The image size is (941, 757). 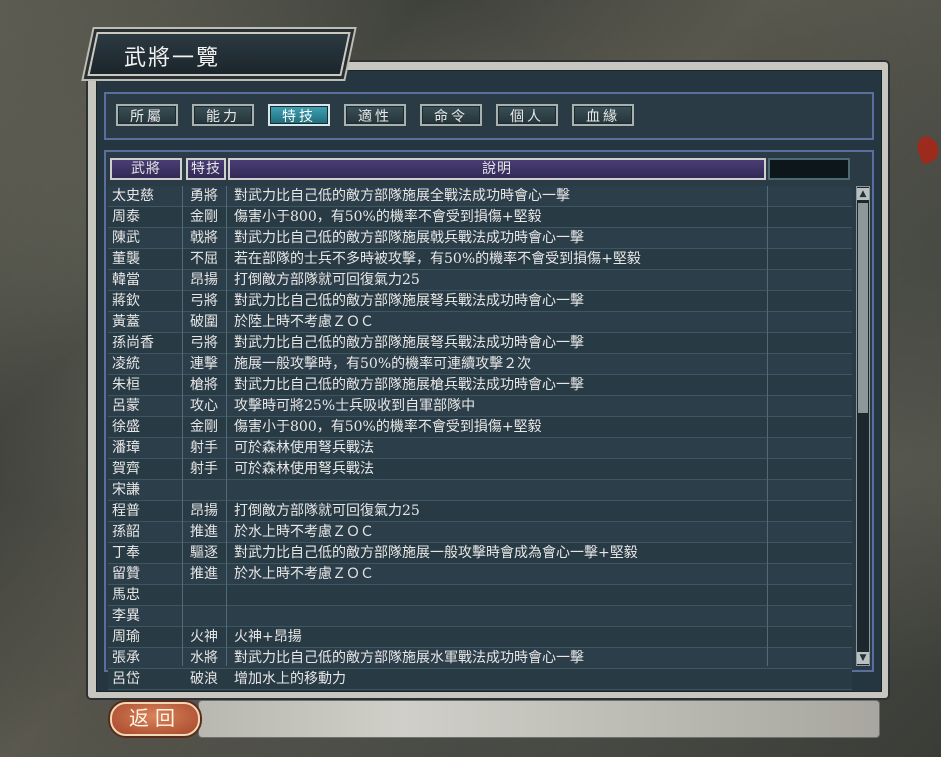 I want to click on tab-kinship: 血緣, so click(x=603, y=115).